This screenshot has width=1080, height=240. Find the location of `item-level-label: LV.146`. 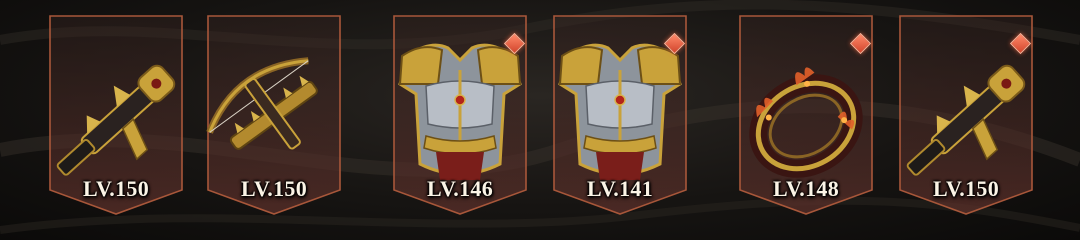

item-level-label: LV.146 is located at coordinates (459, 188).